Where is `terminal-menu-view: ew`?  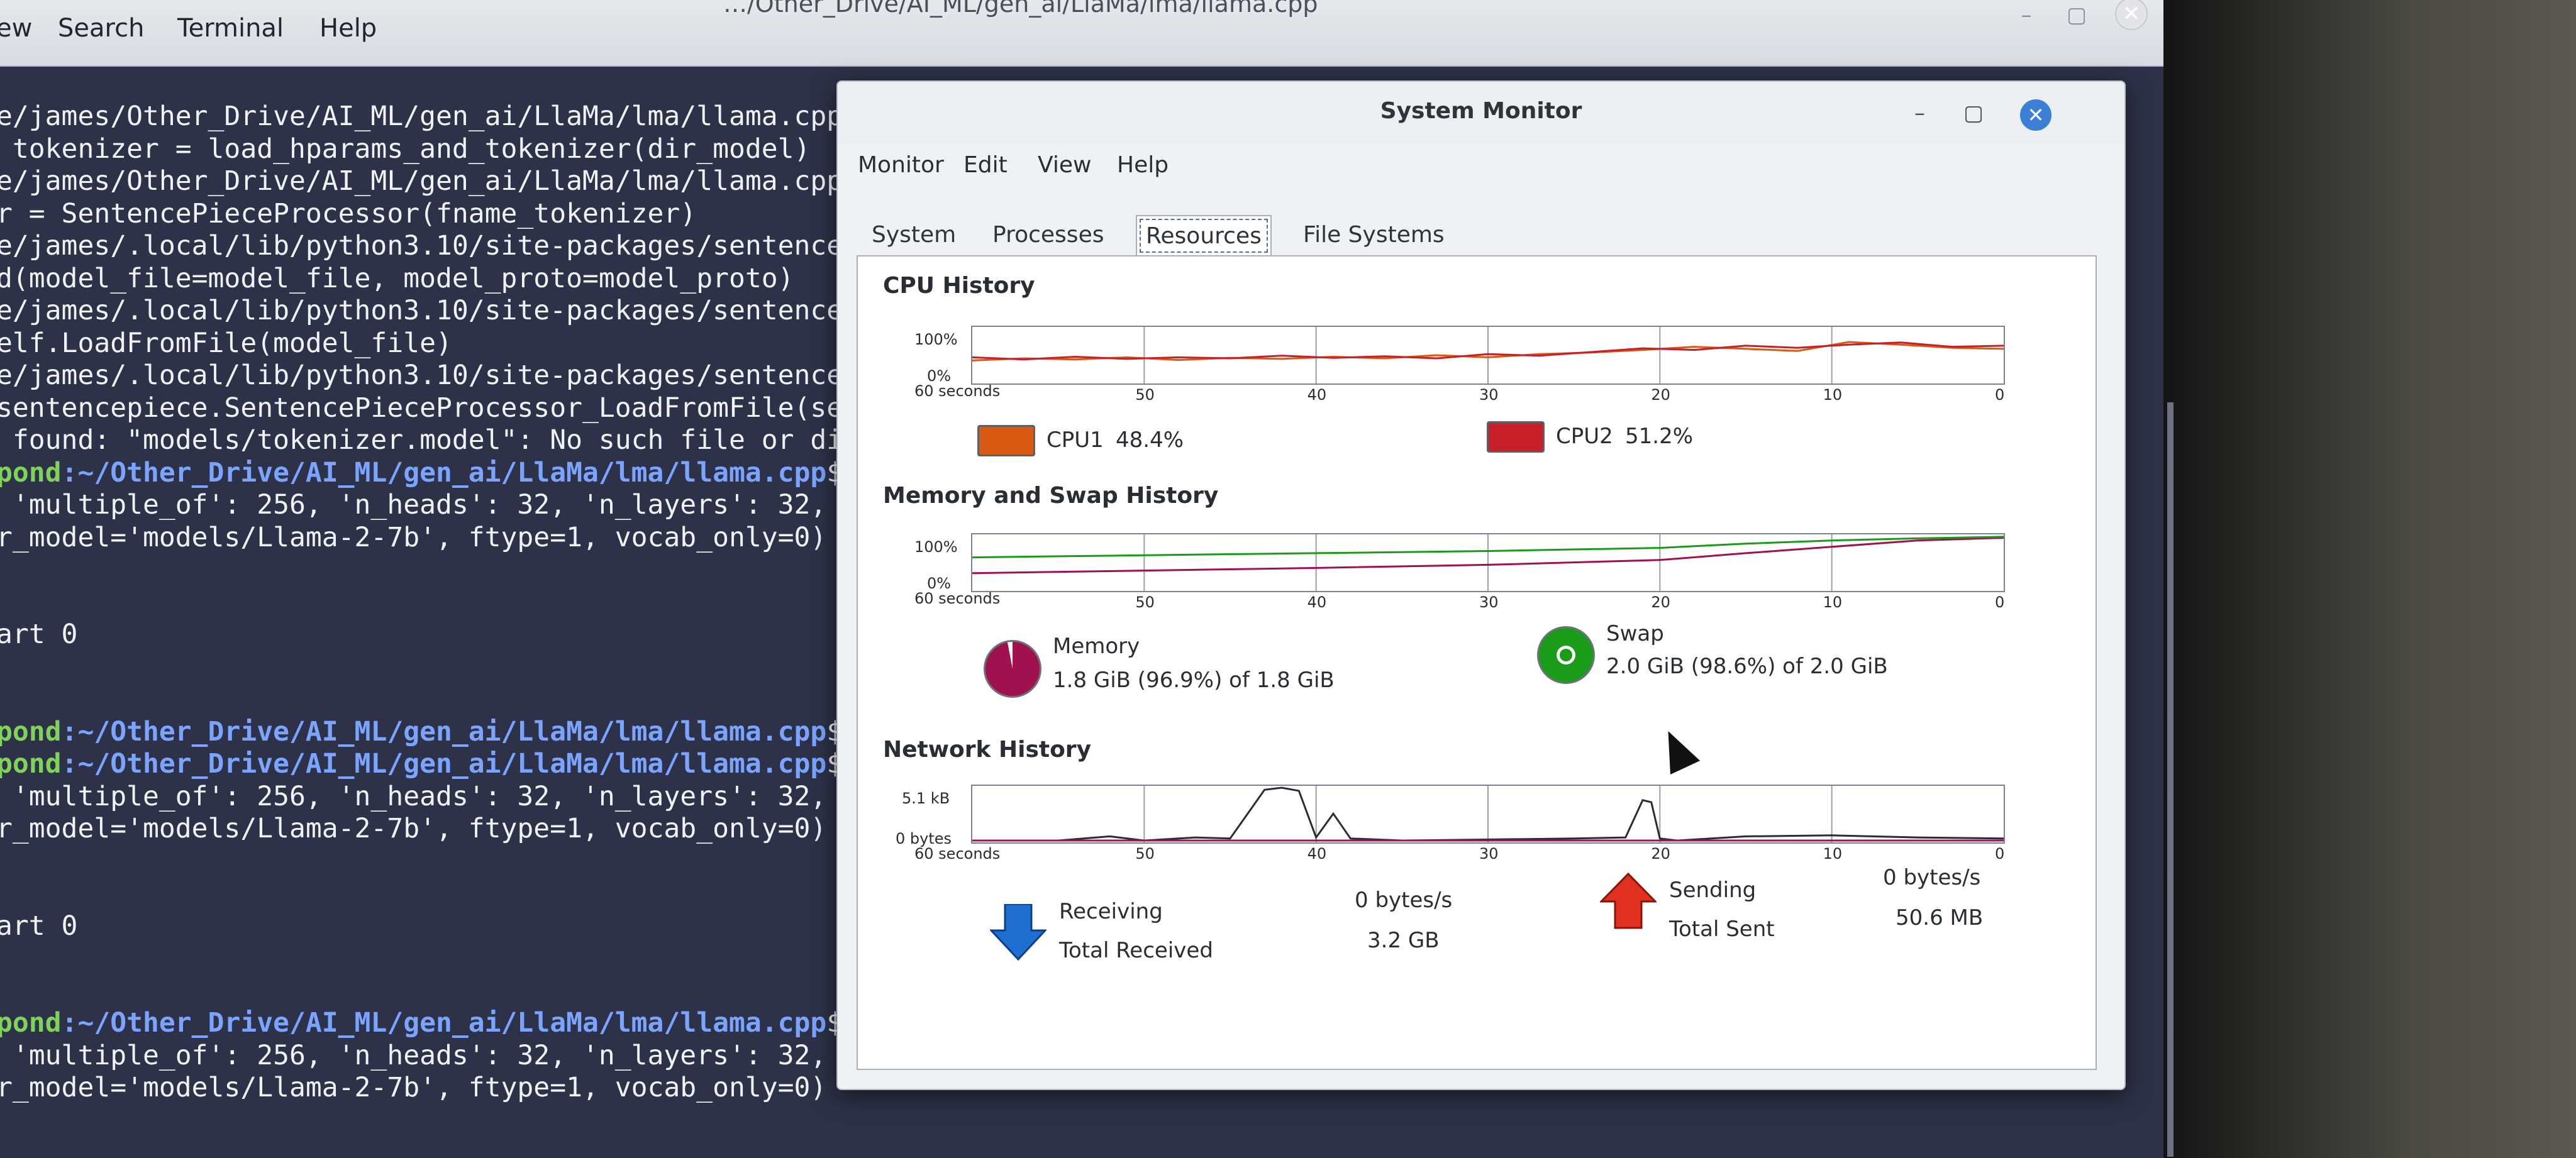
terminal-menu-view: ew is located at coordinates (16, 28).